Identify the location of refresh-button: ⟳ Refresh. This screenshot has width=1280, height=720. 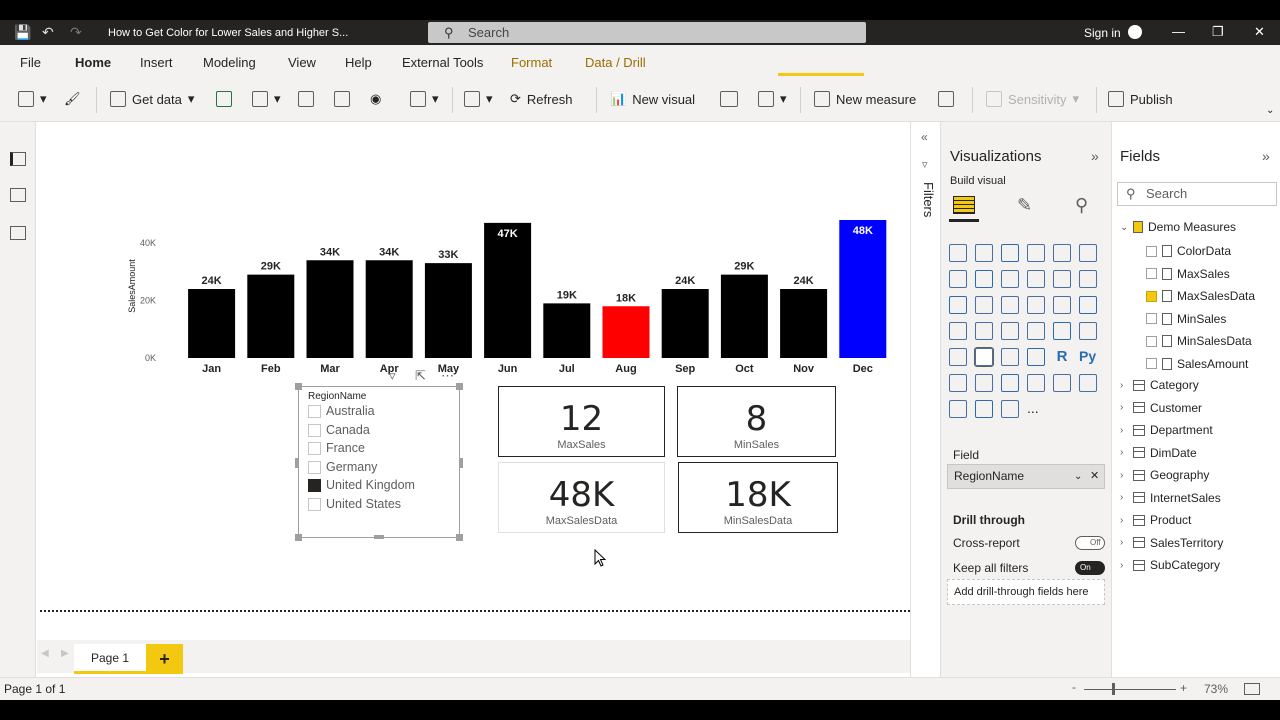
(541, 99).